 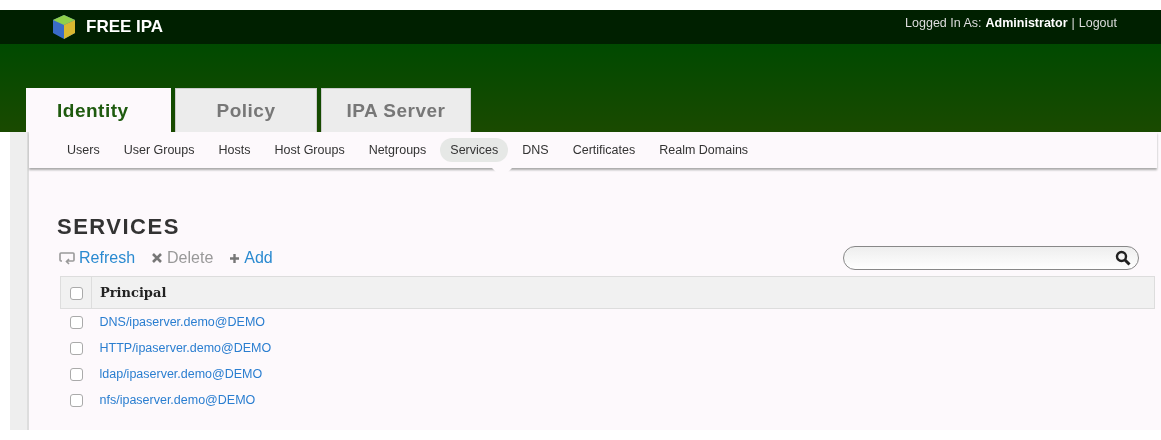 I want to click on column-header: Principal, so click(x=623, y=292).